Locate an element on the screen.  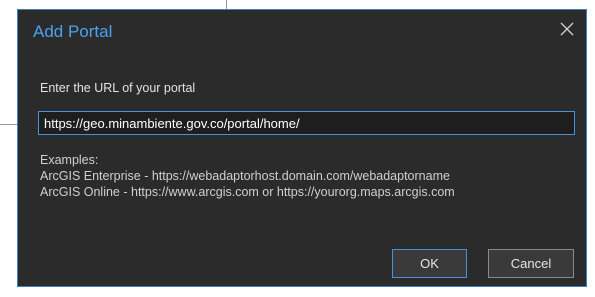
close-button is located at coordinates (567, 29).